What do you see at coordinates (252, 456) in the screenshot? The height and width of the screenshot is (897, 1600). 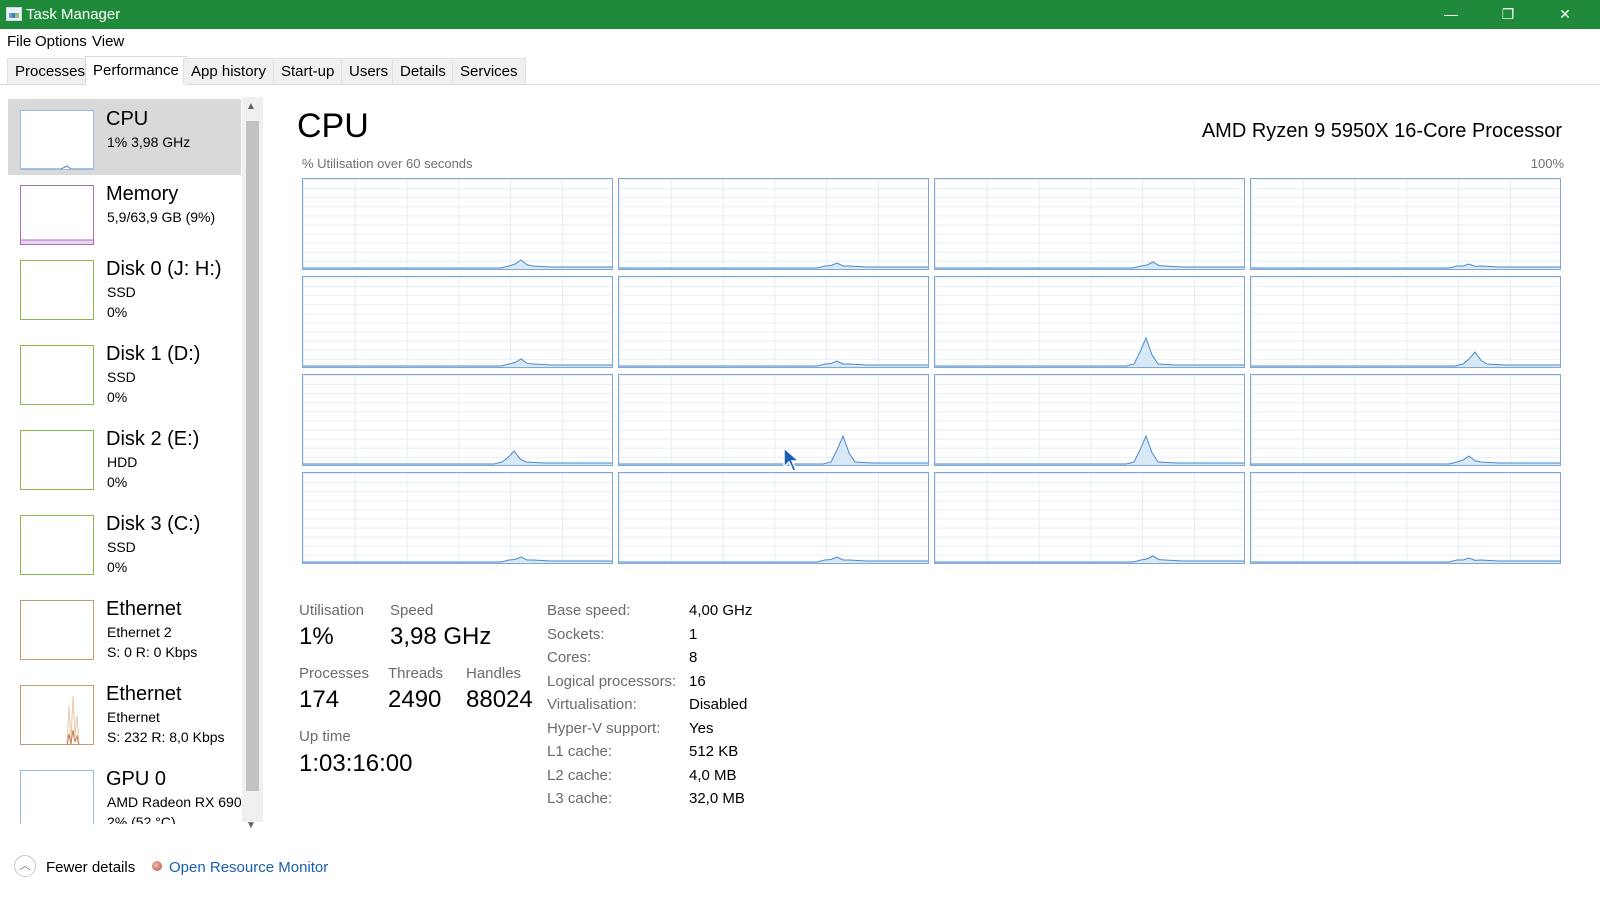 I see `scrollbar-thumb` at bounding box center [252, 456].